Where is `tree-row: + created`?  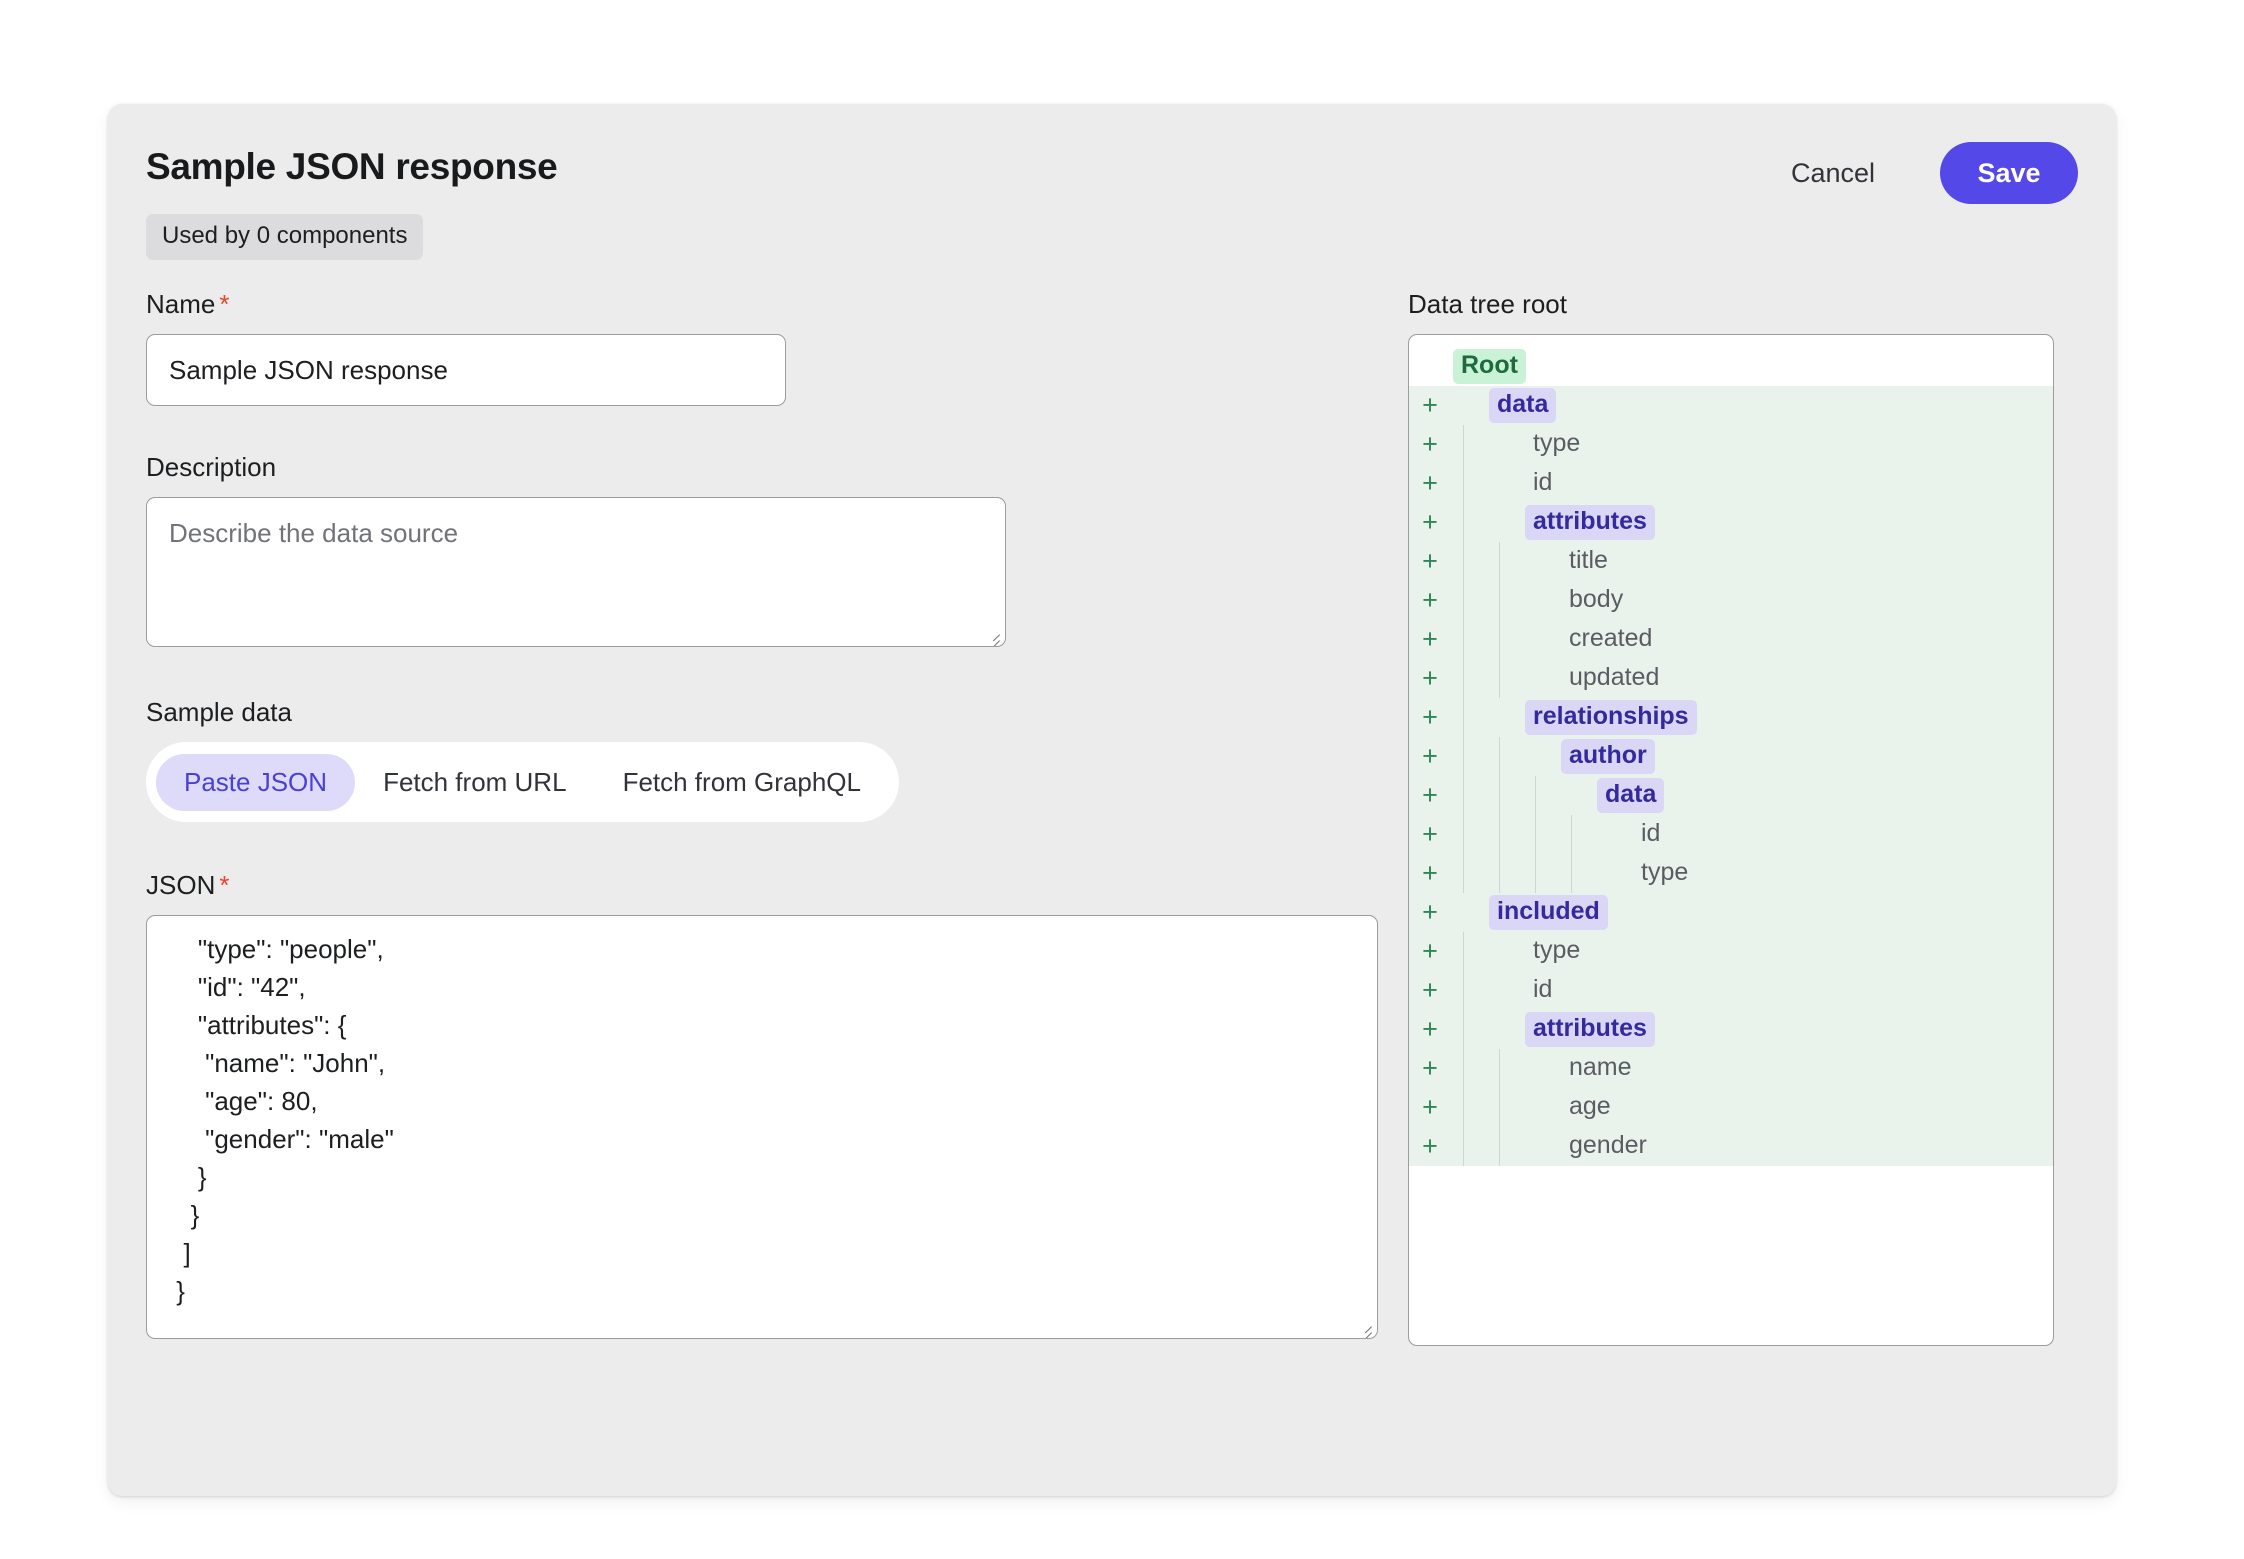 tree-row: + created is located at coordinates (1731, 639).